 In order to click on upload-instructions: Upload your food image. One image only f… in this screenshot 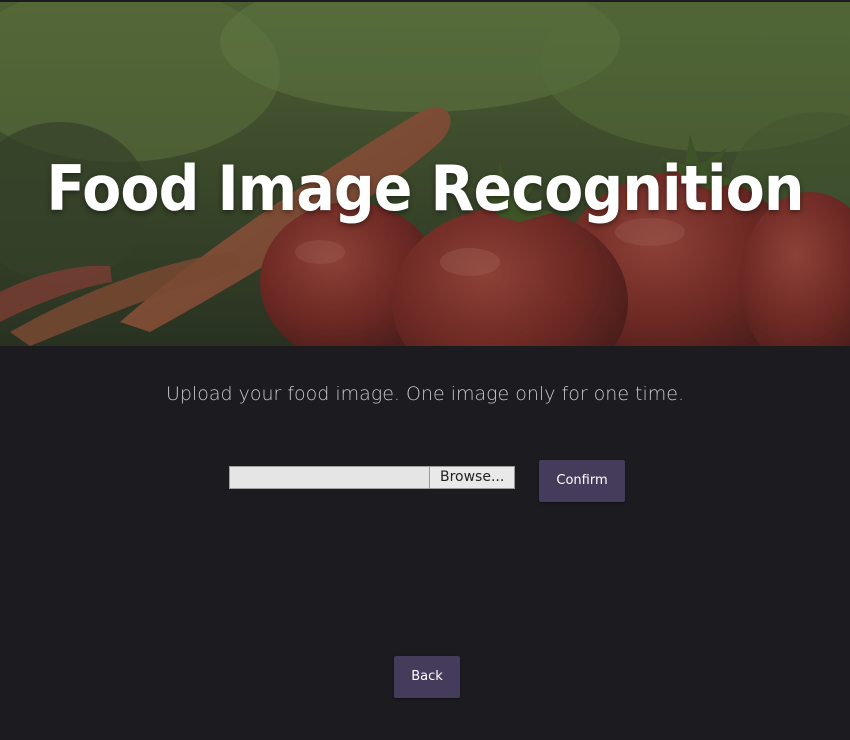, I will do `click(425, 394)`.